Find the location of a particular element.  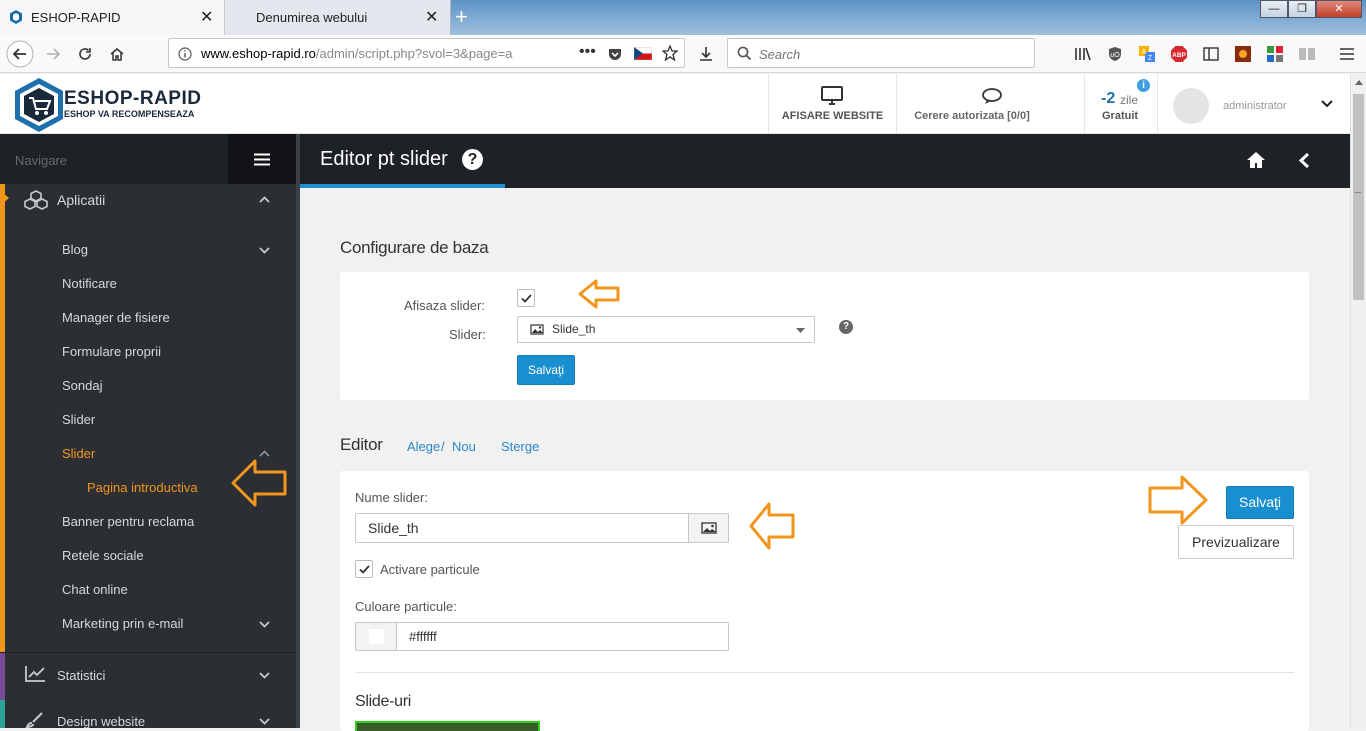

minimize-button: — is located at coordinates (1274, 9).